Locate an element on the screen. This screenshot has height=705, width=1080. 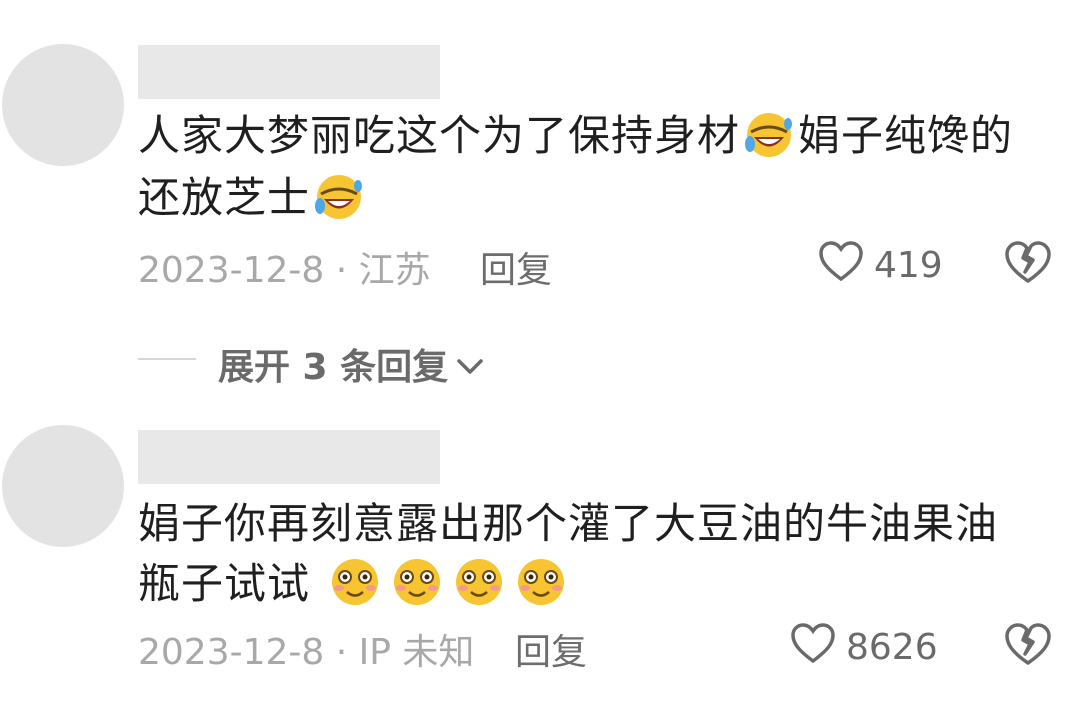
comment-text: 人家大梦丽吃这个为了保持身材 娟子纯馋的 is located at coordinates (575, 141).